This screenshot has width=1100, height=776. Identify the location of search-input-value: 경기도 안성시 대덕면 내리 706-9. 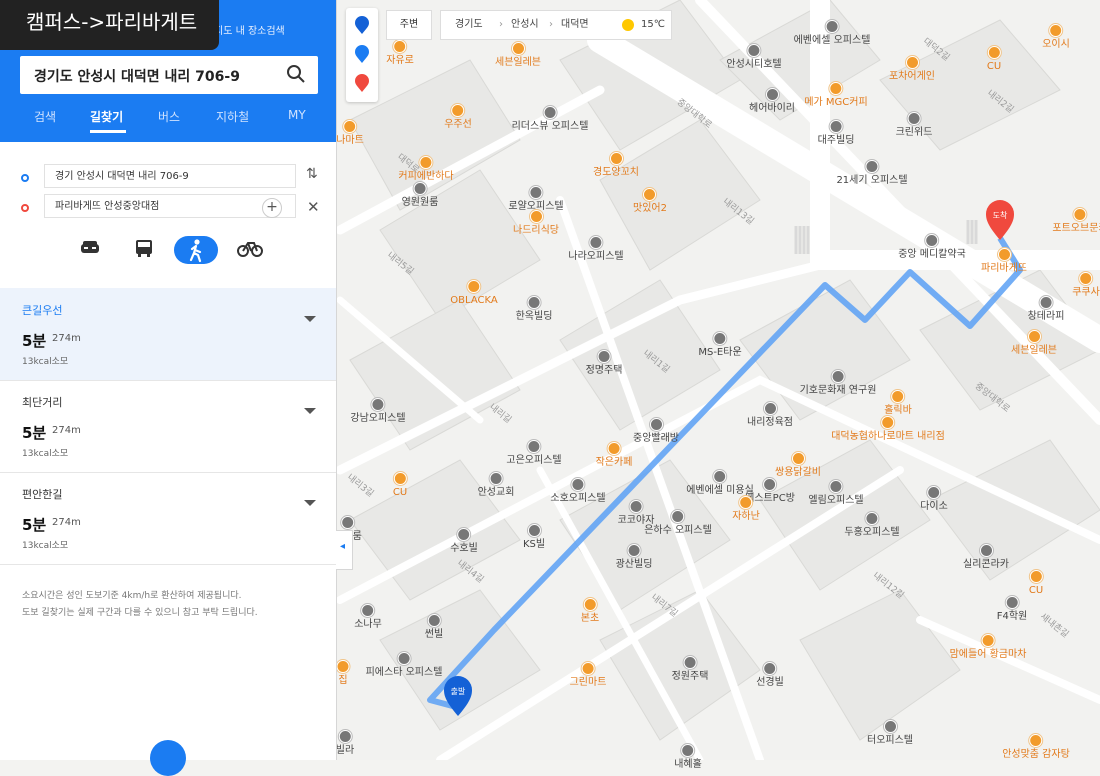
(137, 76).